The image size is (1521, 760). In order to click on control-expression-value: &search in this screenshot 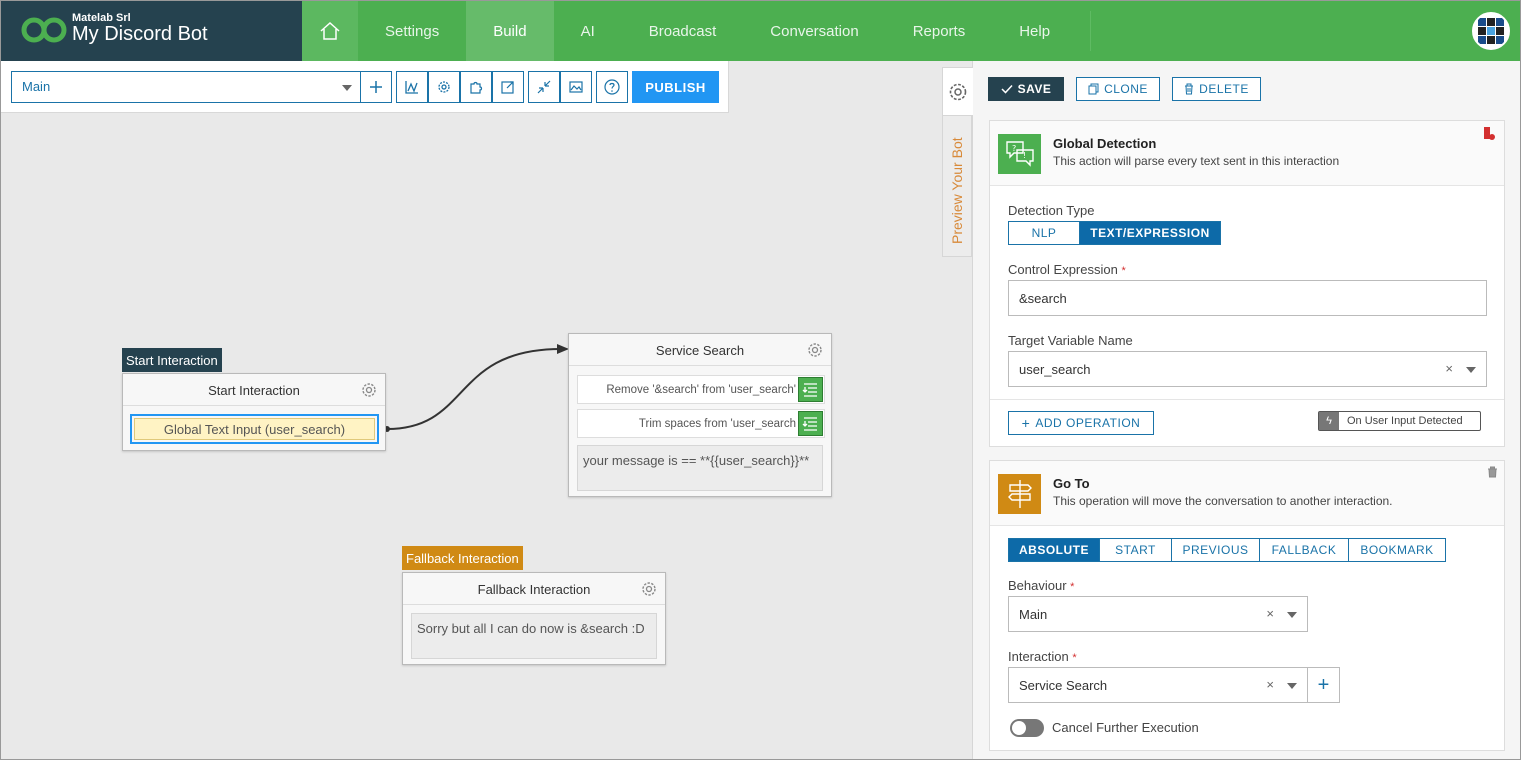, I will do `click(1043, 298)`.